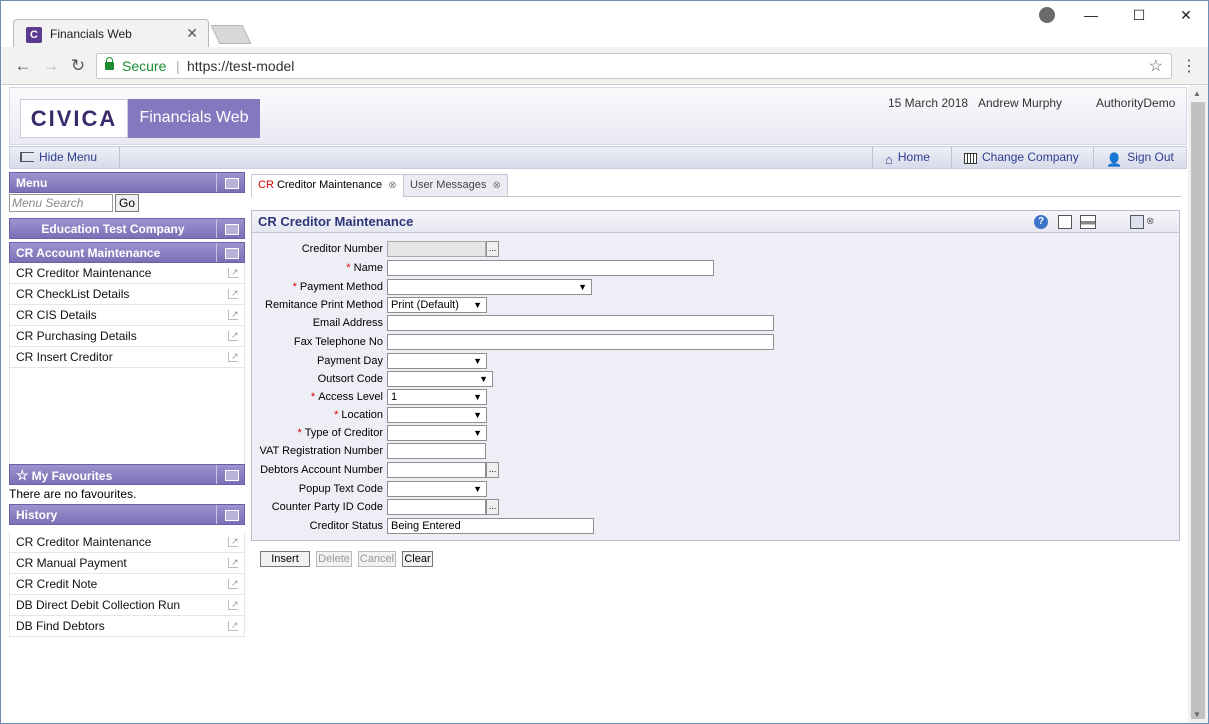 This screenshot has width=1209, height=724. What do you see at coordinates (230, 252) in the screenshot?
I see `section-up-icon` at bounding box center [230, 252].